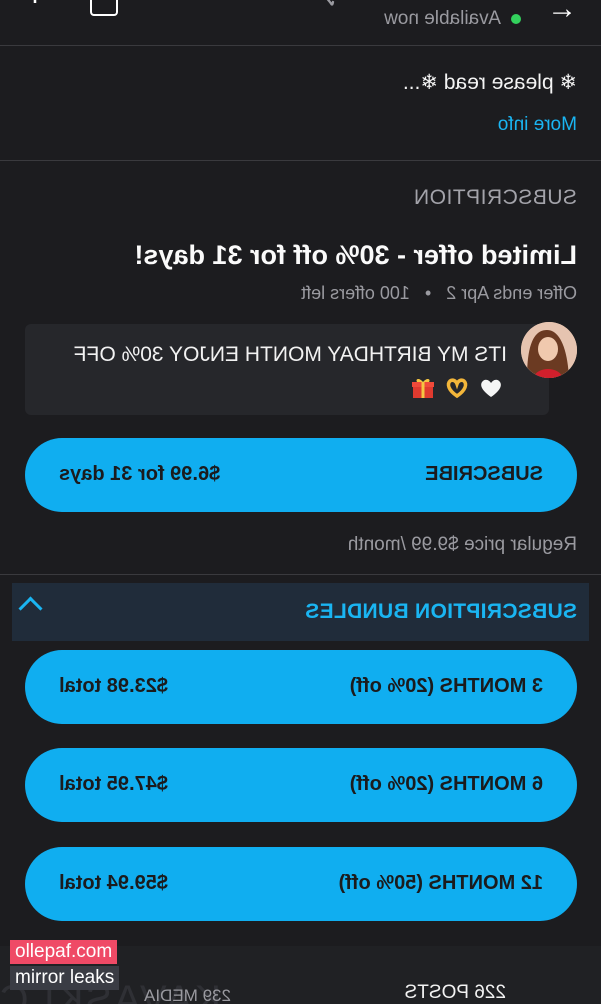  Describe the element at coordinates (516, 18) in the screenshot. I see `online-dot-icon` at that location.